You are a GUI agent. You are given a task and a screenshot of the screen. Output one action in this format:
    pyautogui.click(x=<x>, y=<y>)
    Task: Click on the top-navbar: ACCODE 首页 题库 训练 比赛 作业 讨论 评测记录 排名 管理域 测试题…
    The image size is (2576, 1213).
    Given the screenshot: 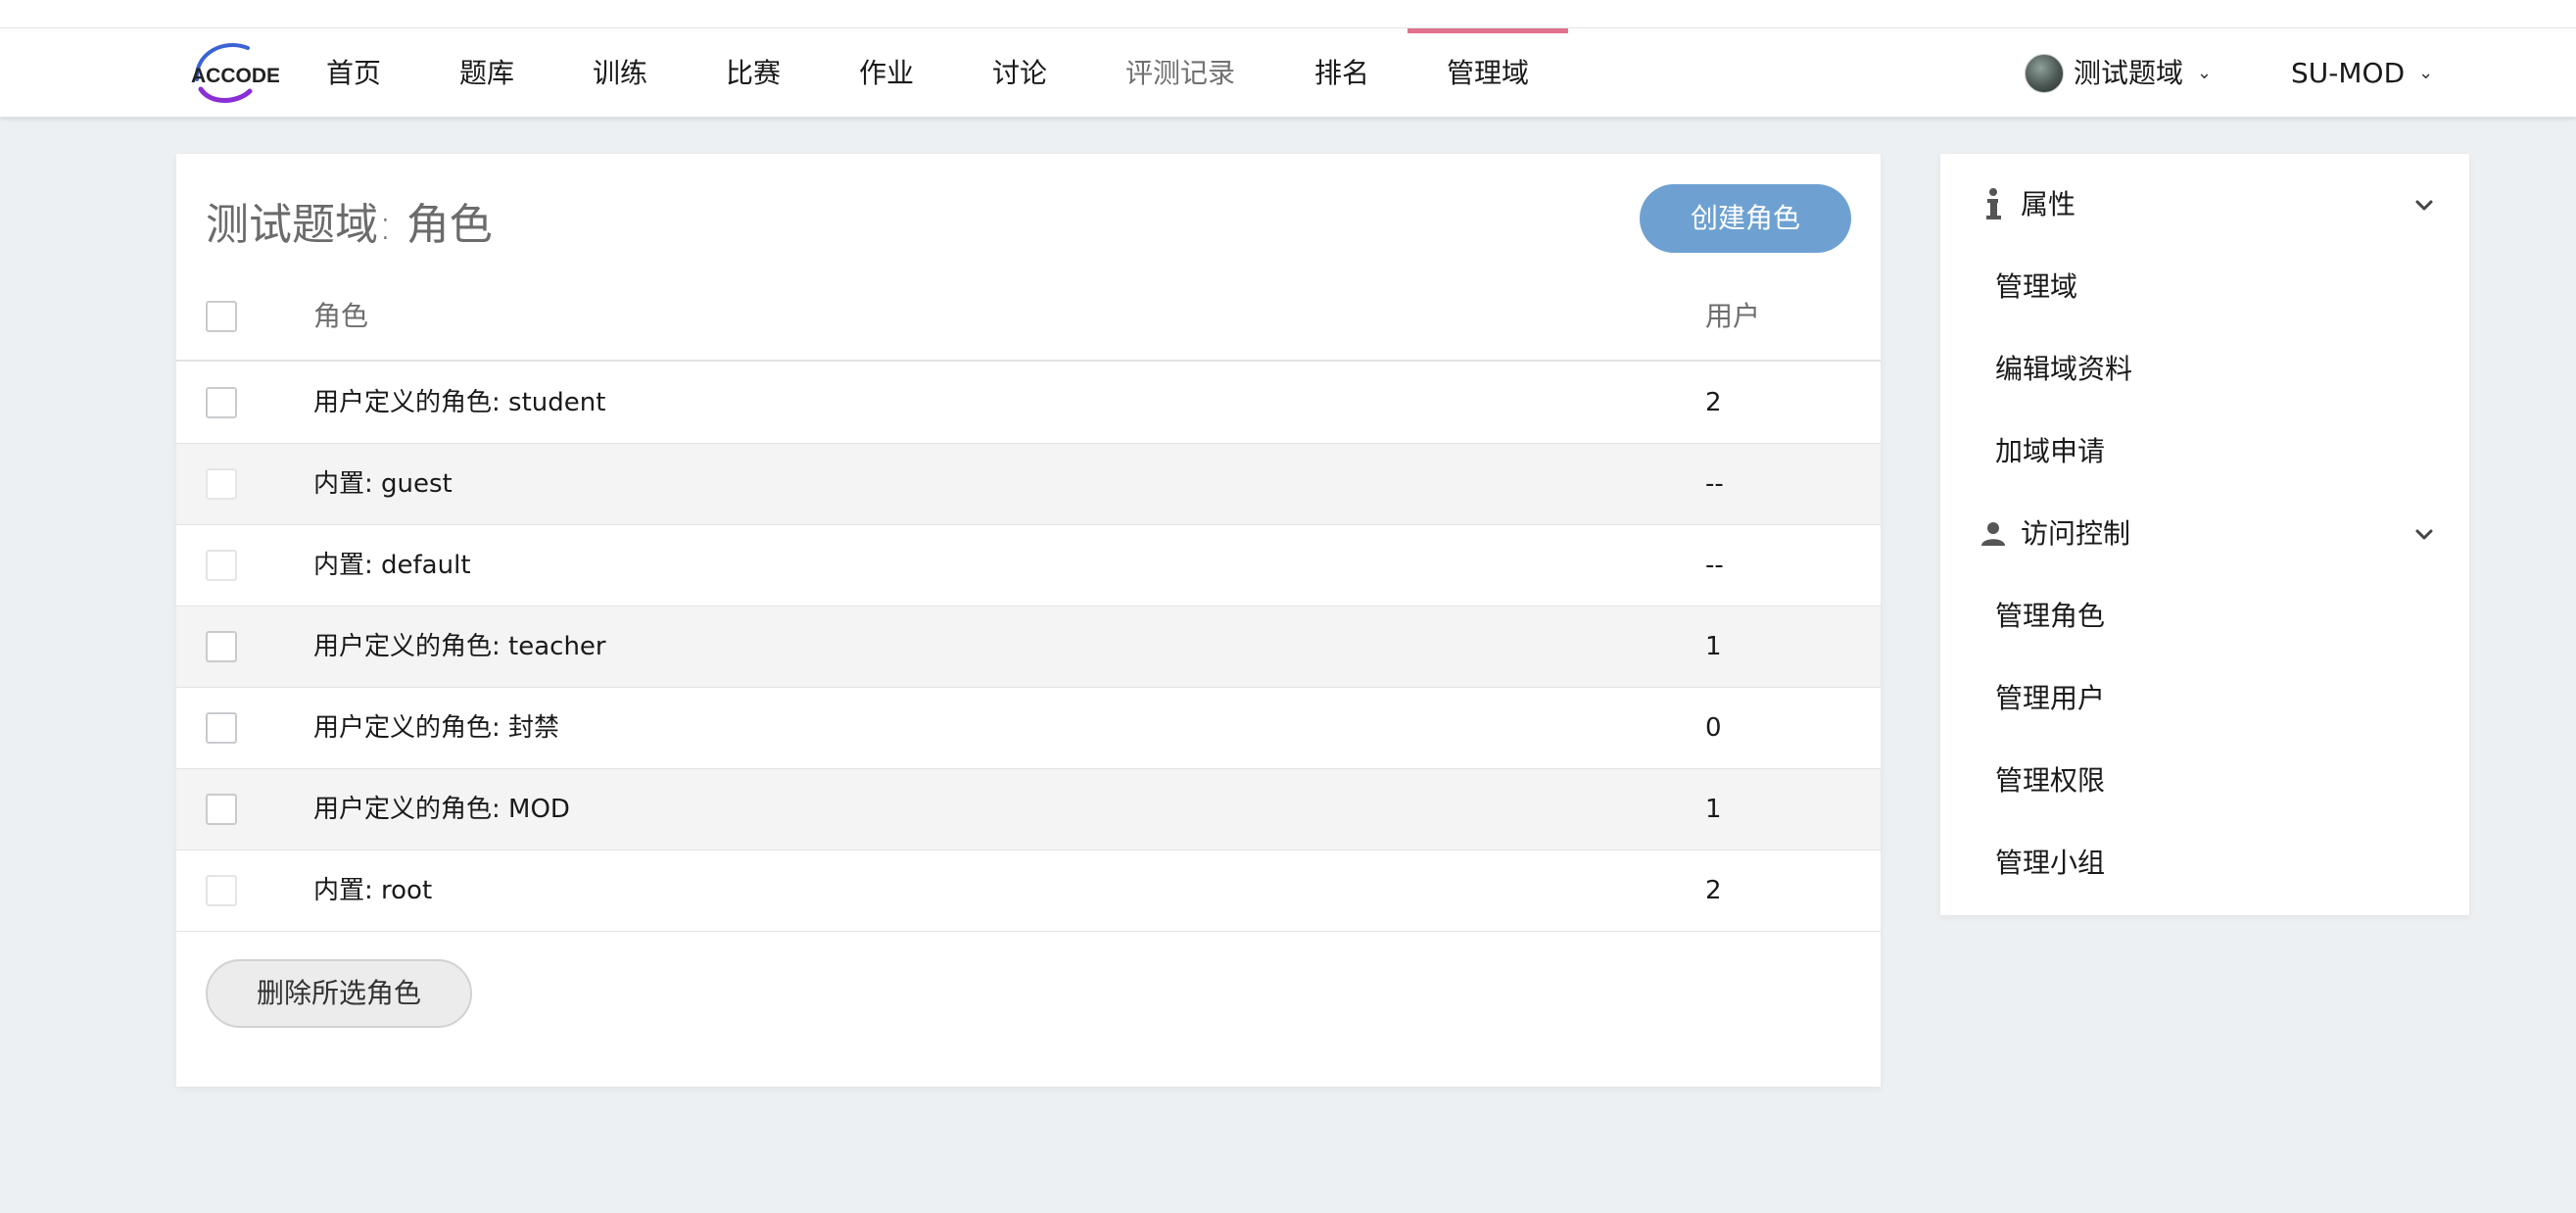 What is the action you would take?
    pyautogui.click(x=1288, y=73)
    